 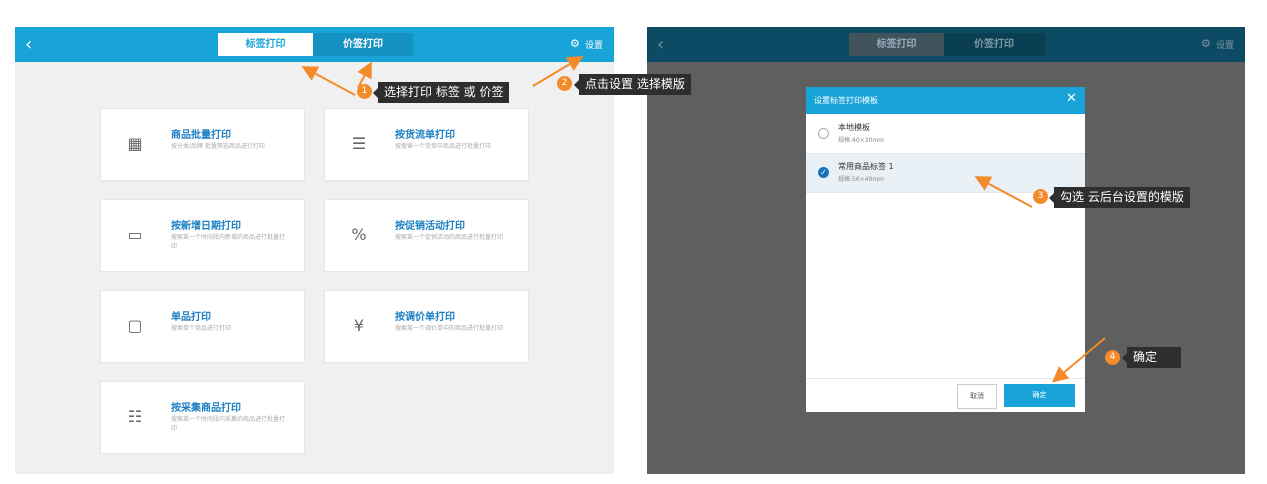 What do you see at coordinates (1151, 357) in the screenshot?
I see `step-tooltip-4: 确定` at bounding box center [1151, 357].